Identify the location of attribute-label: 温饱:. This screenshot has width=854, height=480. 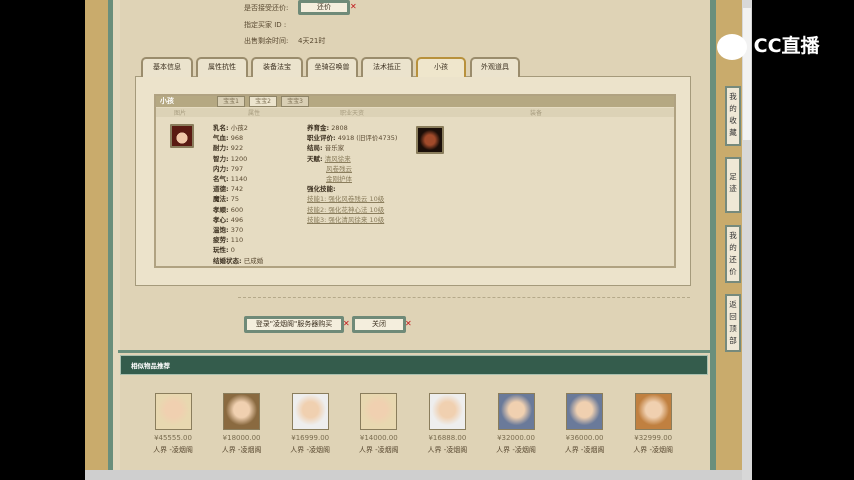
(221, 230).